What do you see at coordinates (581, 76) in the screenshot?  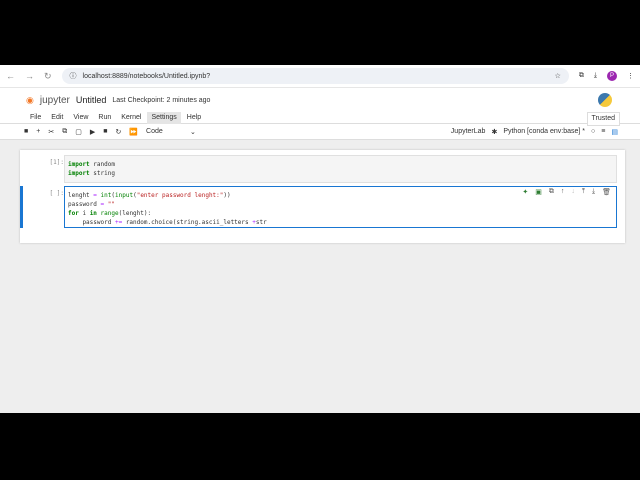 I see `extensions-icon: ⧉` at bounding box center [581, 76].